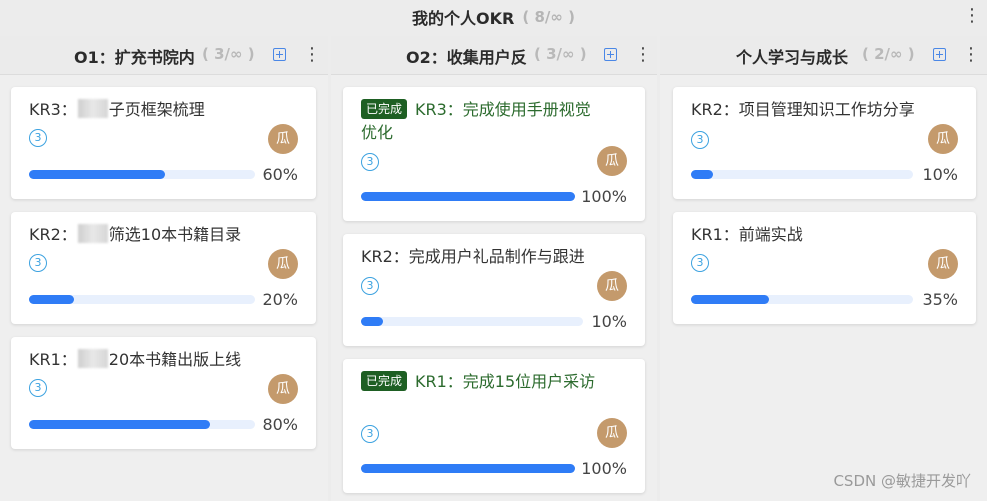 Image resolution: width=987 pixels, height=501 pixels. I want to click on column-title: O2：收集用户反, so click(466, 57).